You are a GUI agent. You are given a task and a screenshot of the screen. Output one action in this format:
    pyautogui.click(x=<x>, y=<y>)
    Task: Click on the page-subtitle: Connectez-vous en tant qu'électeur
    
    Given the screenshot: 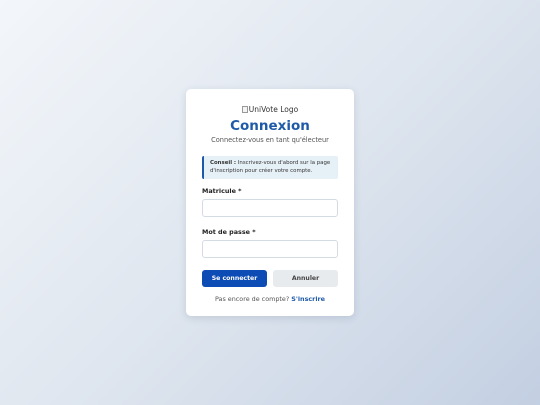 What is the action you would take?
    pyautogui.click(x=270, y=140)
    